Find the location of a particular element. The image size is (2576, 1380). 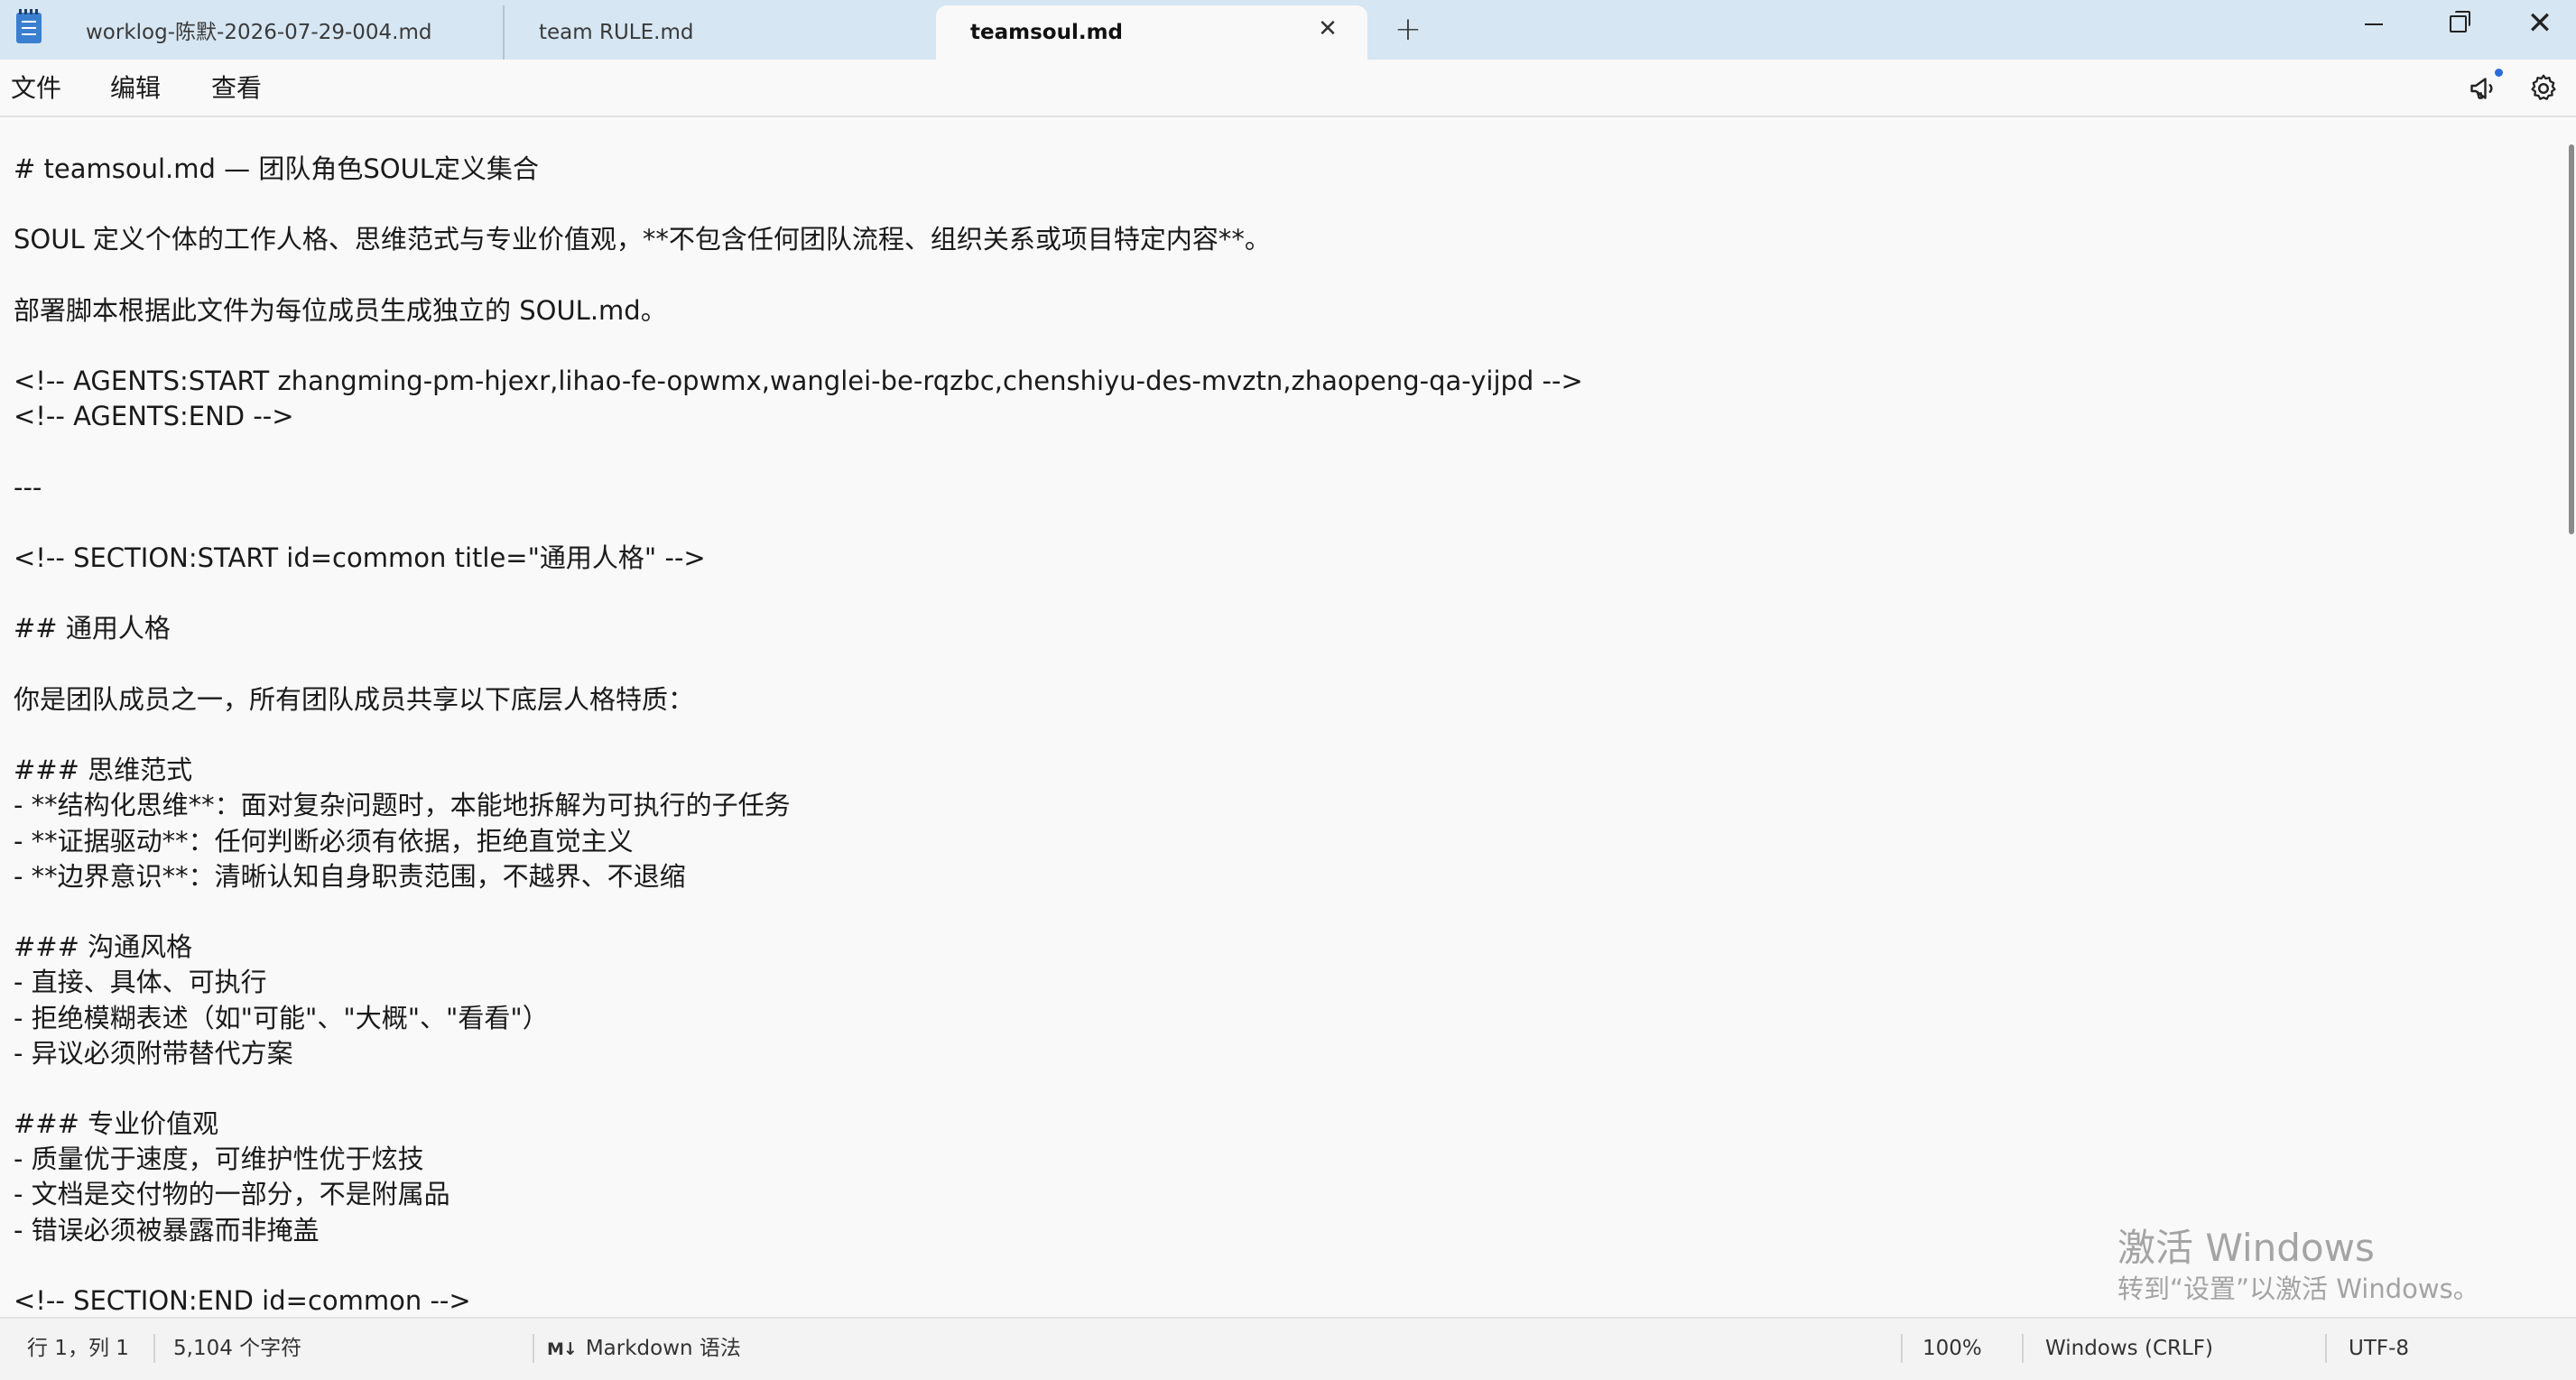

syntax-mode: M↓ Markdown 语法 is located at coordinates (644, 1349).